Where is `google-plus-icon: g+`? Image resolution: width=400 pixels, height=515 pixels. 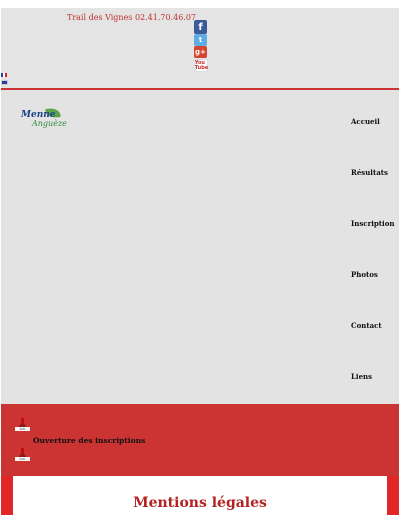 google-plus-icon: g+ is located at coordinates (200, 52).